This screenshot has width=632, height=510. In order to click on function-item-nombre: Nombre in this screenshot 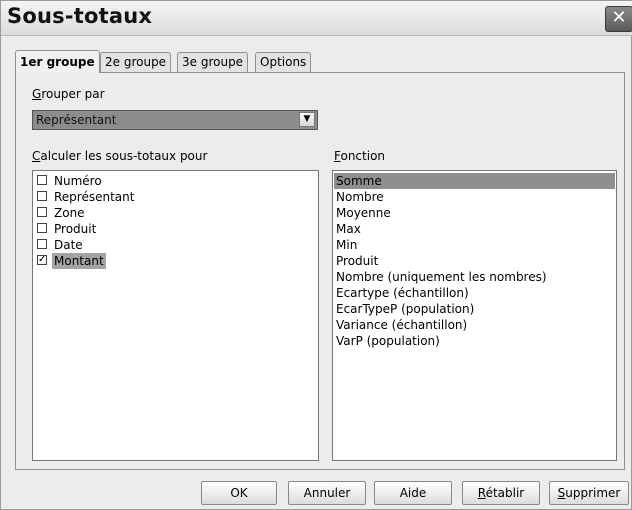, I will do `click(359, 197)`.